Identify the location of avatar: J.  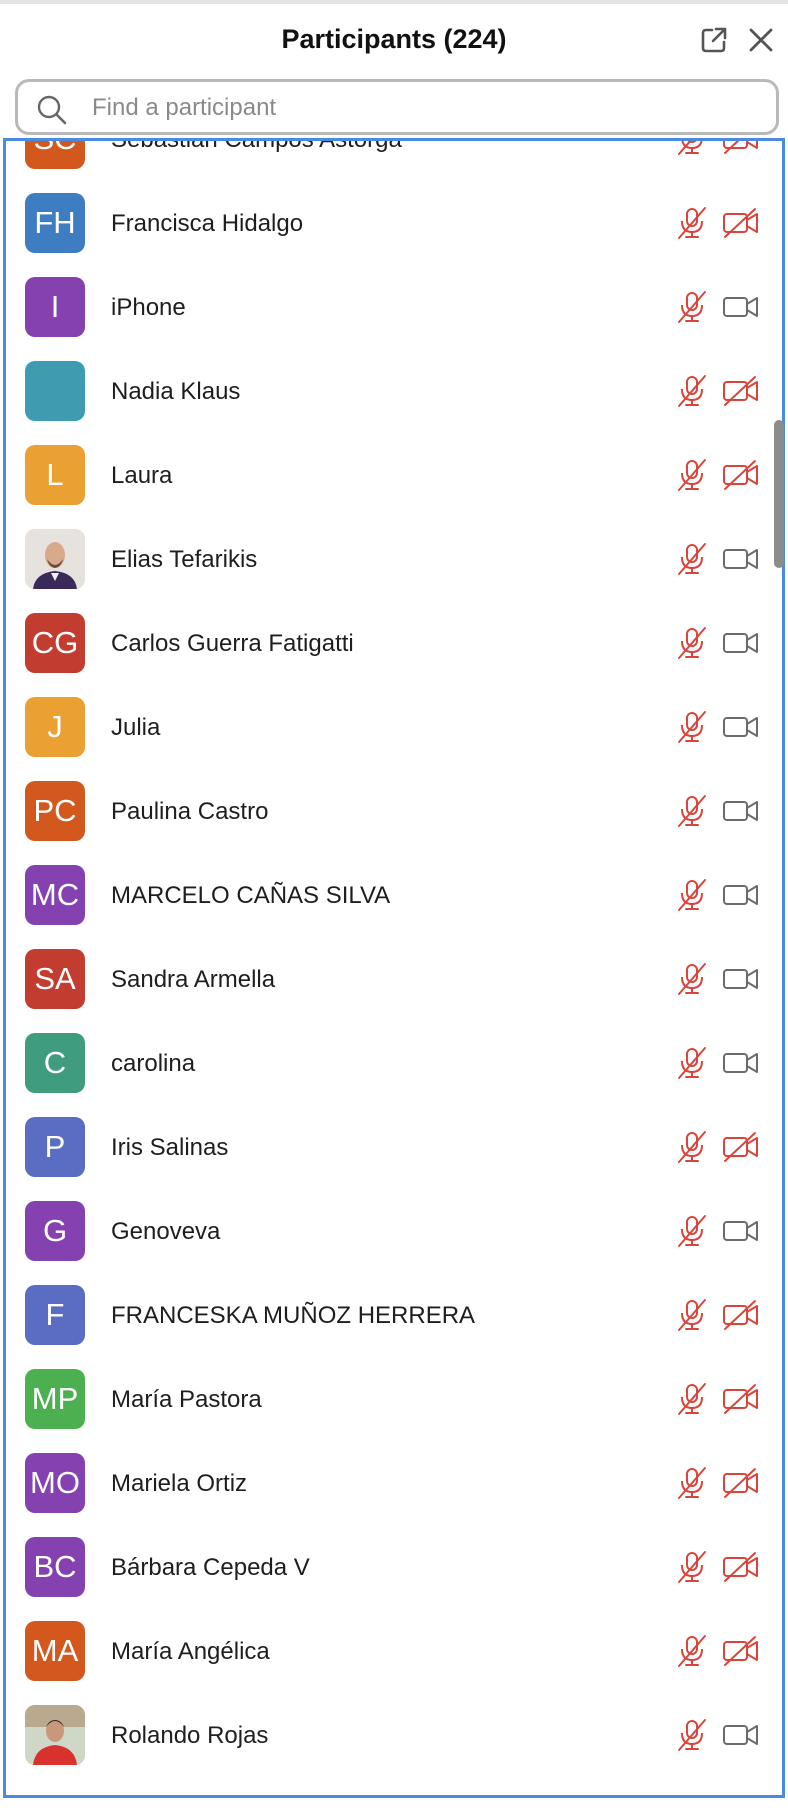
(55, 727).